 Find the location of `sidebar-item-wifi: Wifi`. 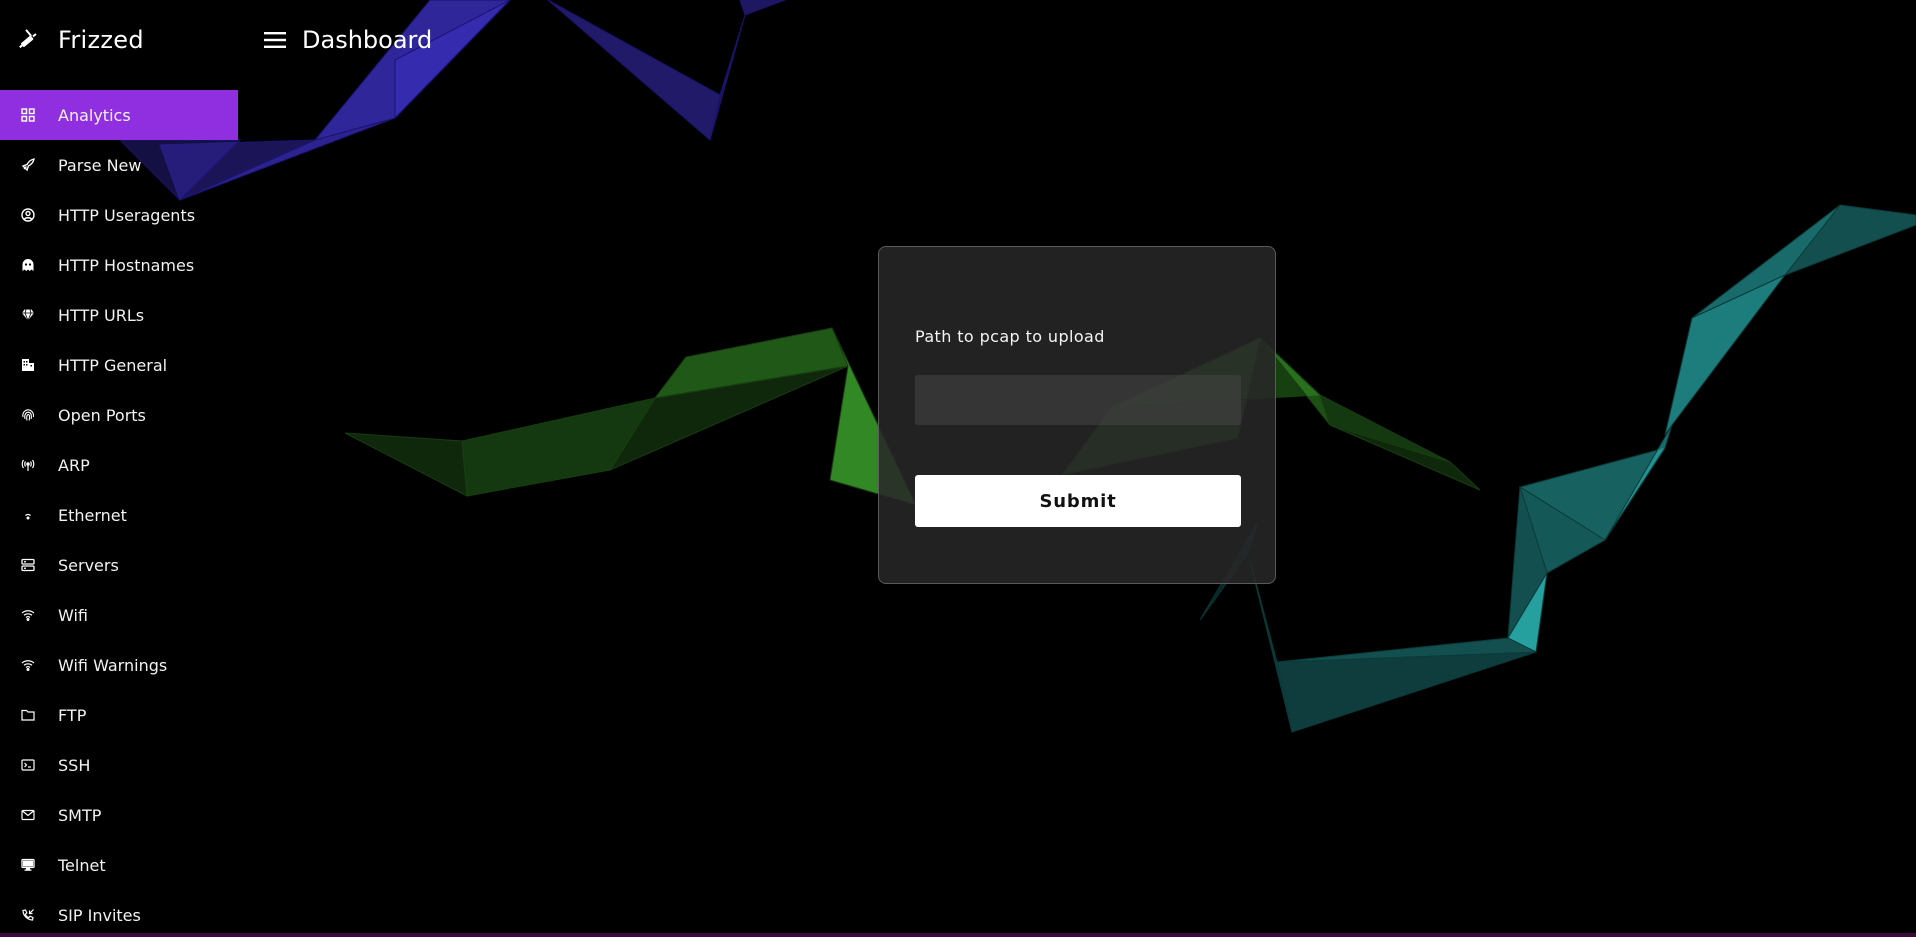

sidebar-item-wifi: Wifi is located at coordinates (119, 615).